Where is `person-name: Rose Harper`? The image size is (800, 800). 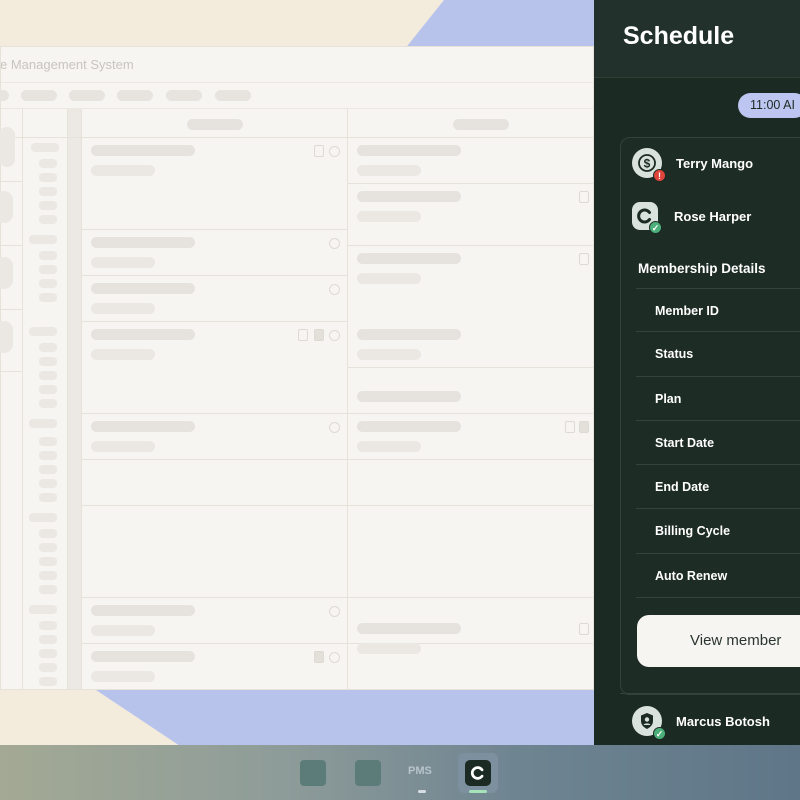 person-name: Rose Harper is located at coordinates (713, 216).